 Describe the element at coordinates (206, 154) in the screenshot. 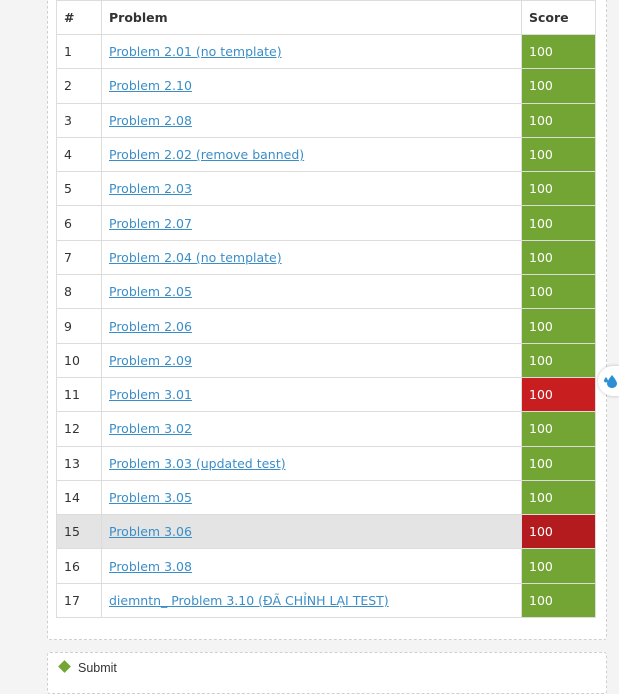

I see `problem-link: Problem 2.02 (remove banned)` at that location.